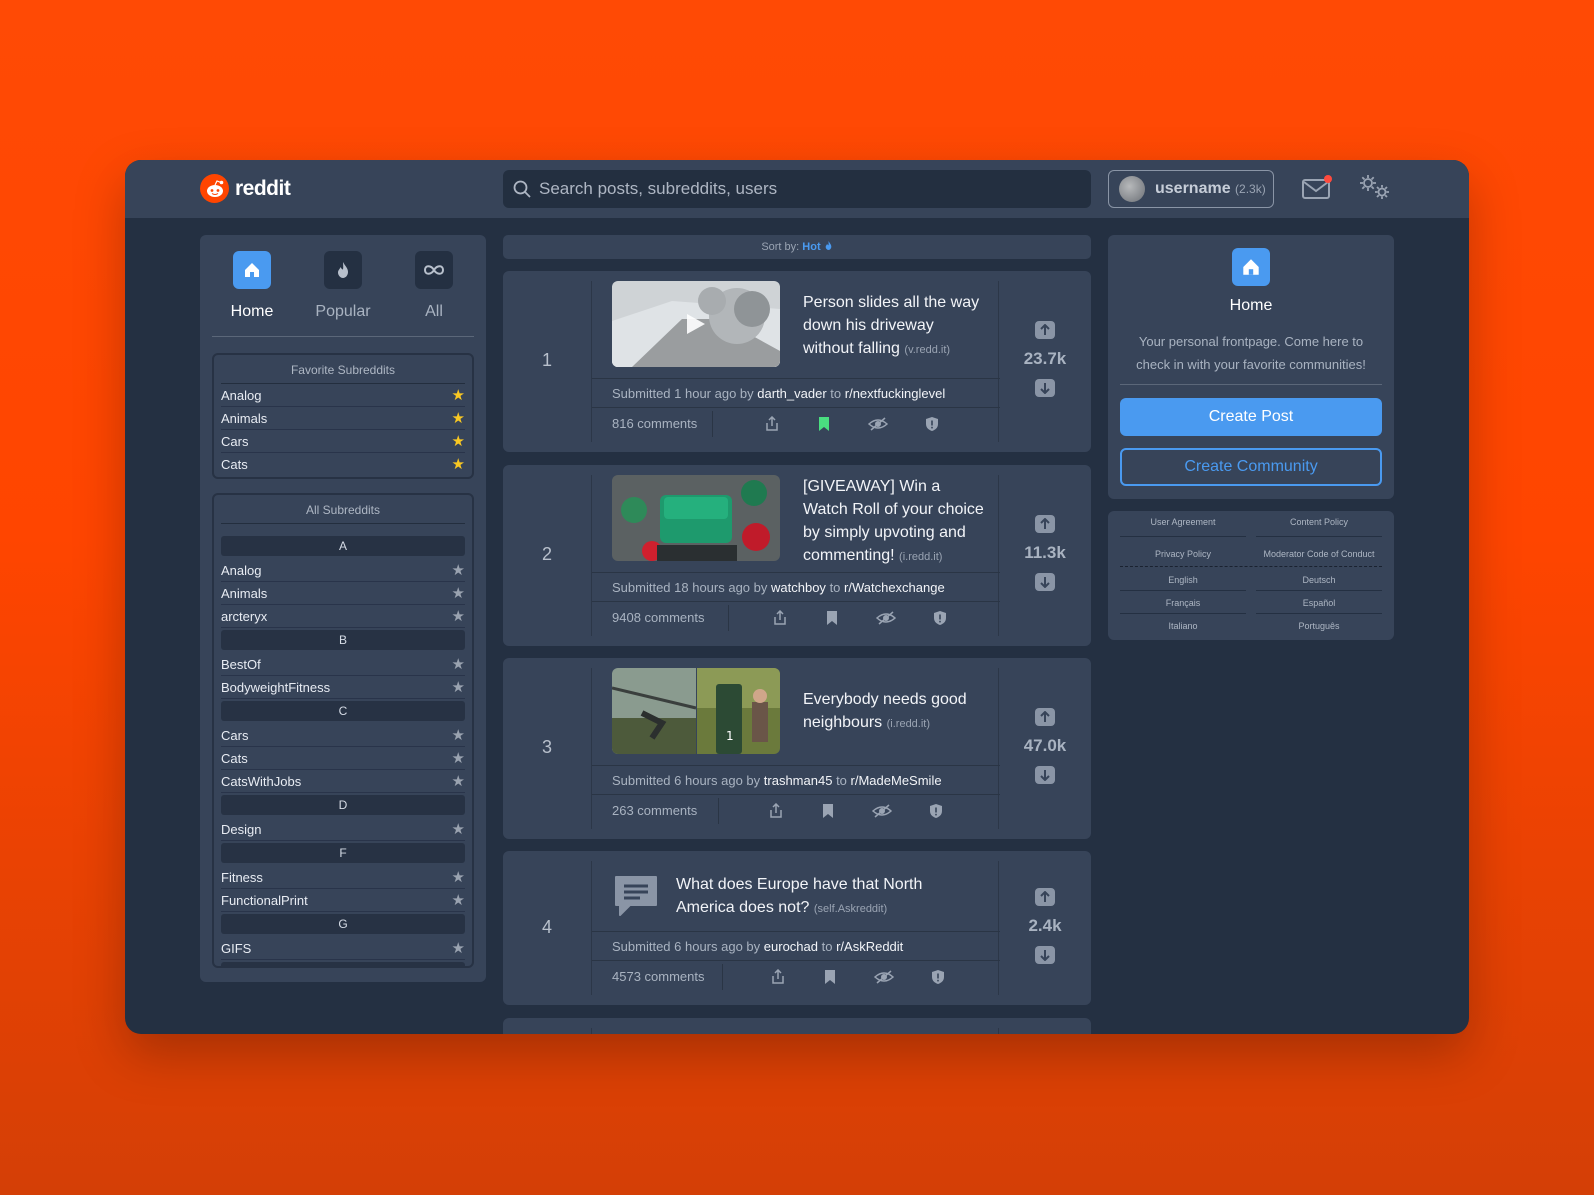 Image resolution: width=1594 pixels, height=1195 pixels. Describe the element at coordinates (869, 946) in the screenshot. I see `post-subreddit: r/AskReddit` at that location.